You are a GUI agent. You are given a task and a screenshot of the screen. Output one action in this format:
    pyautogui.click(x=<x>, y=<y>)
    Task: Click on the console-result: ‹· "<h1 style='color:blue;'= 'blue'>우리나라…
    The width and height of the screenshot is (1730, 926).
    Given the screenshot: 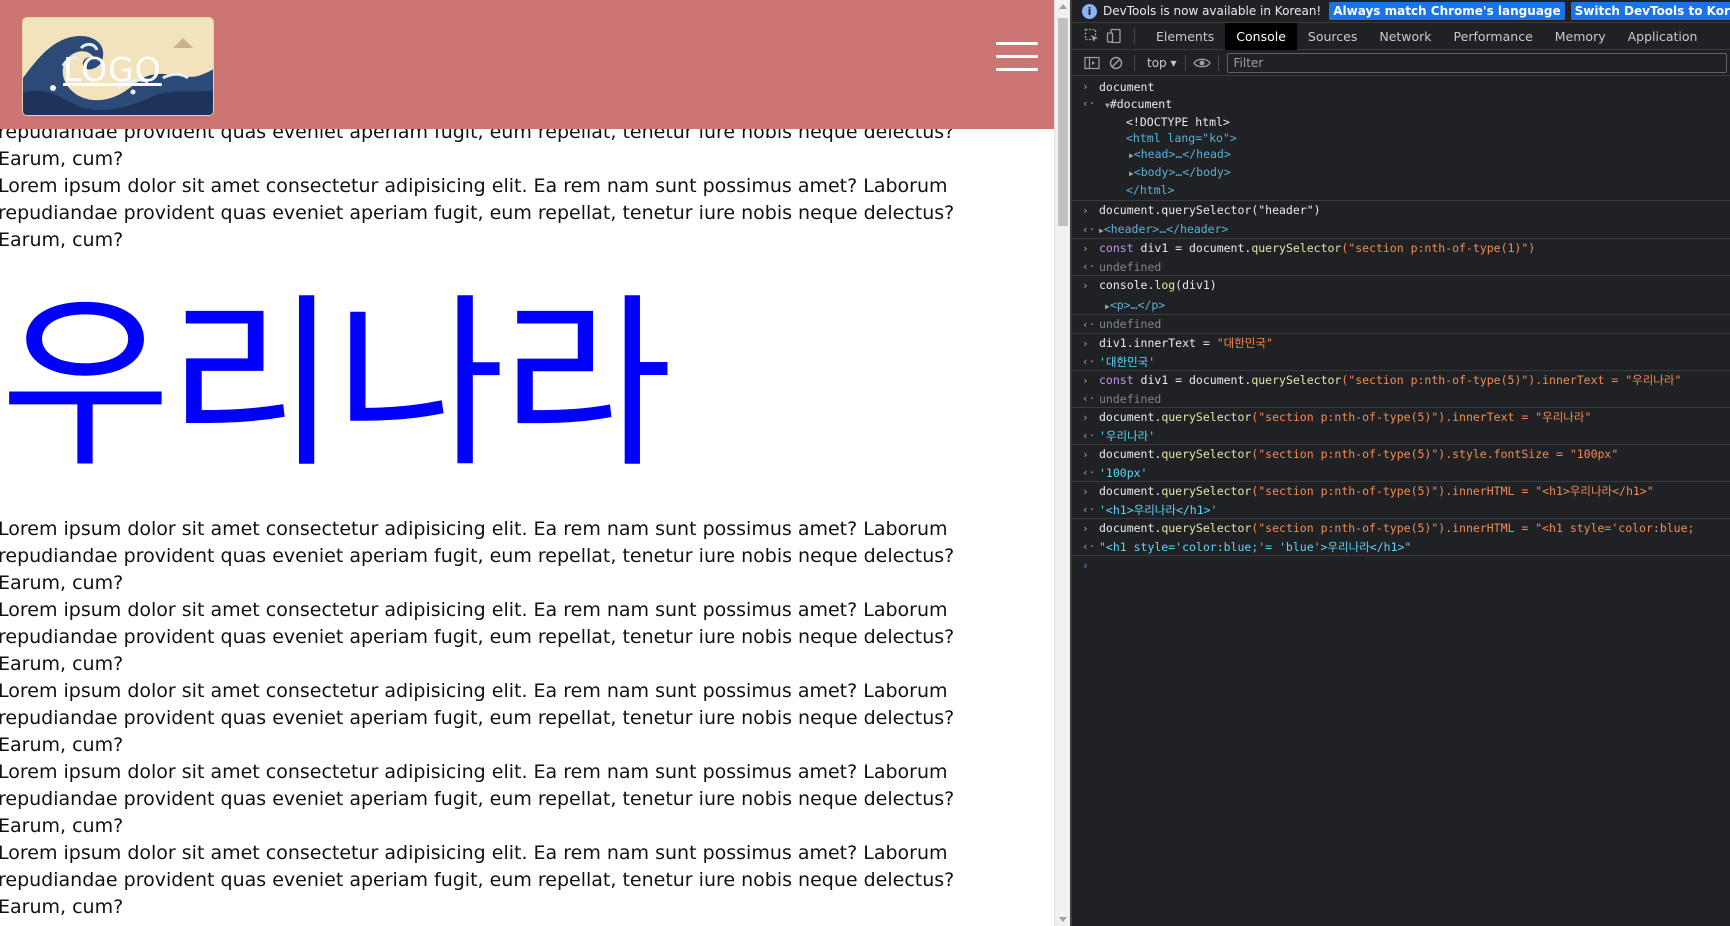 What is the action you would take?
    pyautogui.click(x=1401, y=547)
    